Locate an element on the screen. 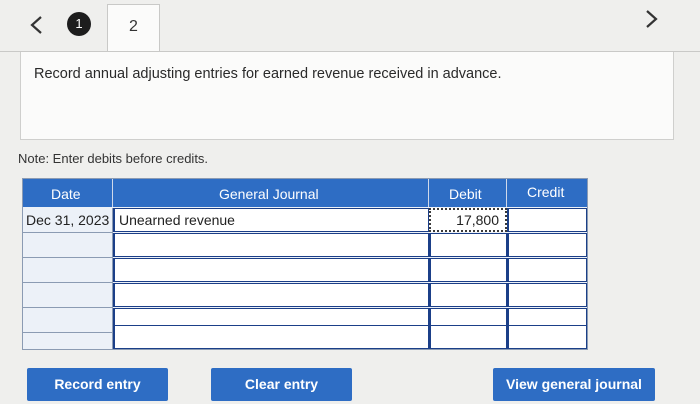 The width and height of the screenshot is (700, 404). debit-header: Debit is located at coordinates (468, 193).